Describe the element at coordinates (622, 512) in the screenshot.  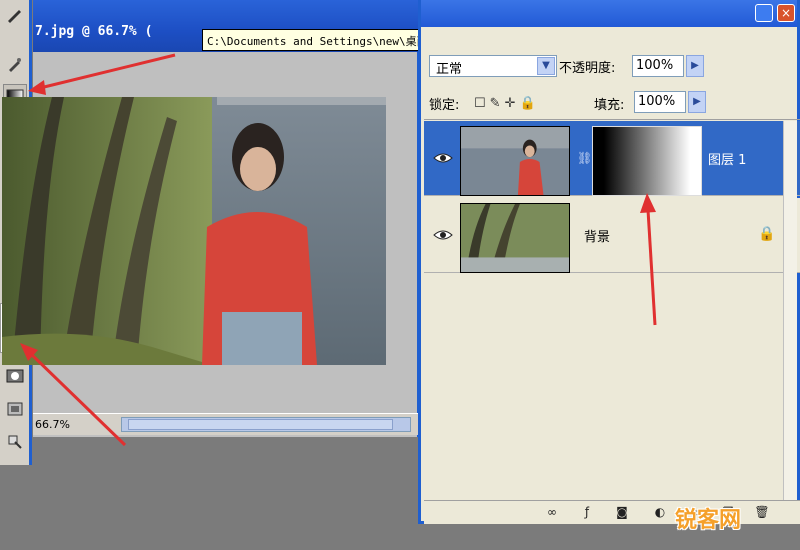
I see `add-mask-icon: ◙` at that location.